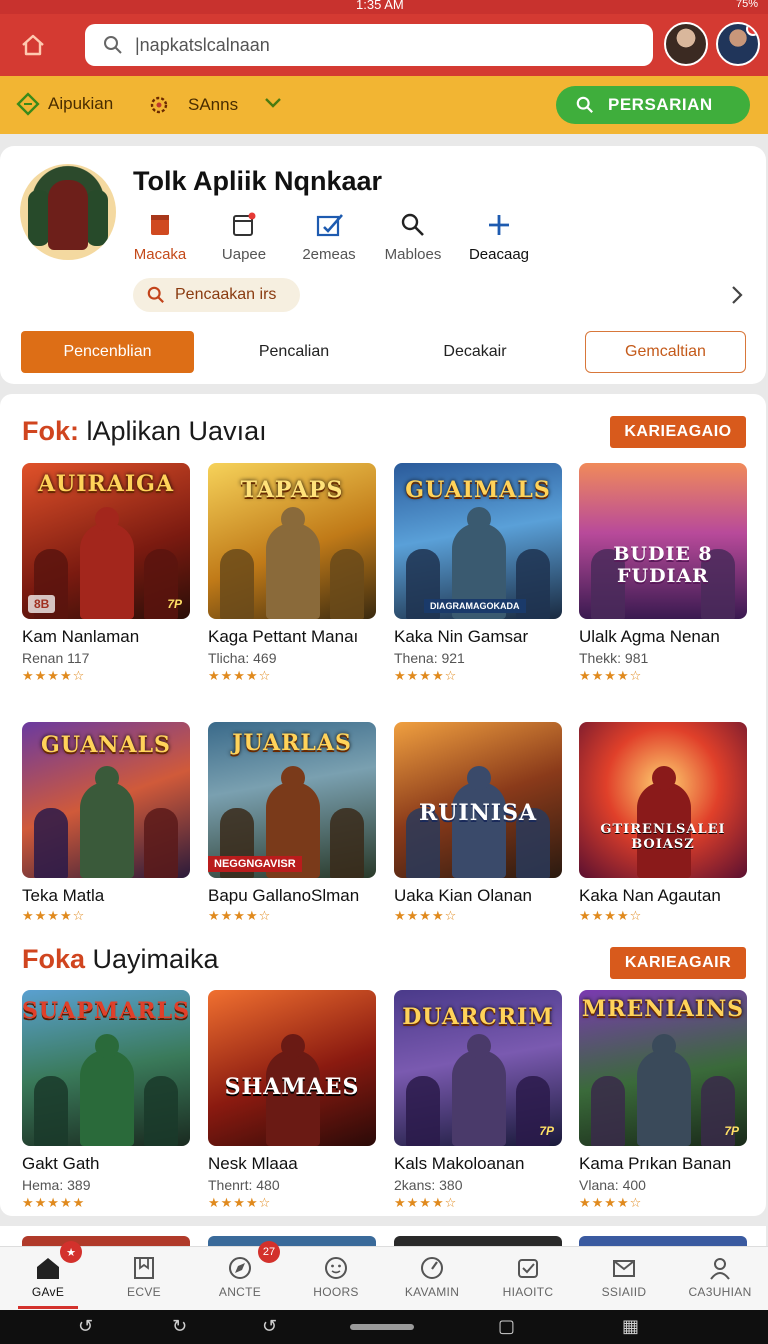 This screenshot has width=768, height=1344. What do you see at coordinates (244, 224) in the screenshot?
I see `window-icon` at bounding box center [244, 224].